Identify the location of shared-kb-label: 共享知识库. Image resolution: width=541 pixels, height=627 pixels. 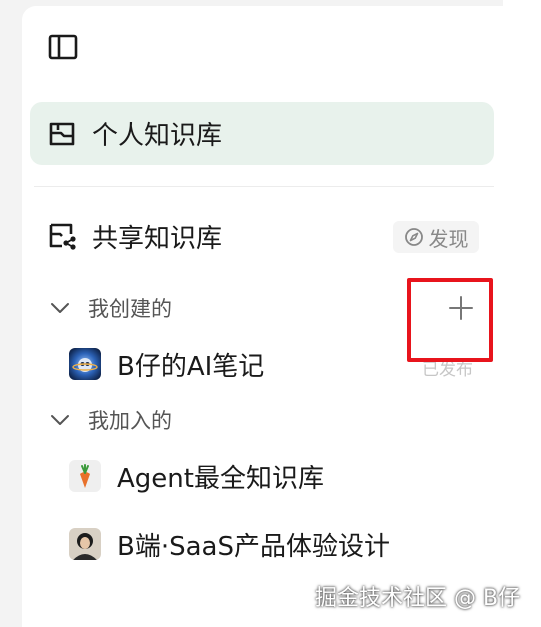
(157, 238).